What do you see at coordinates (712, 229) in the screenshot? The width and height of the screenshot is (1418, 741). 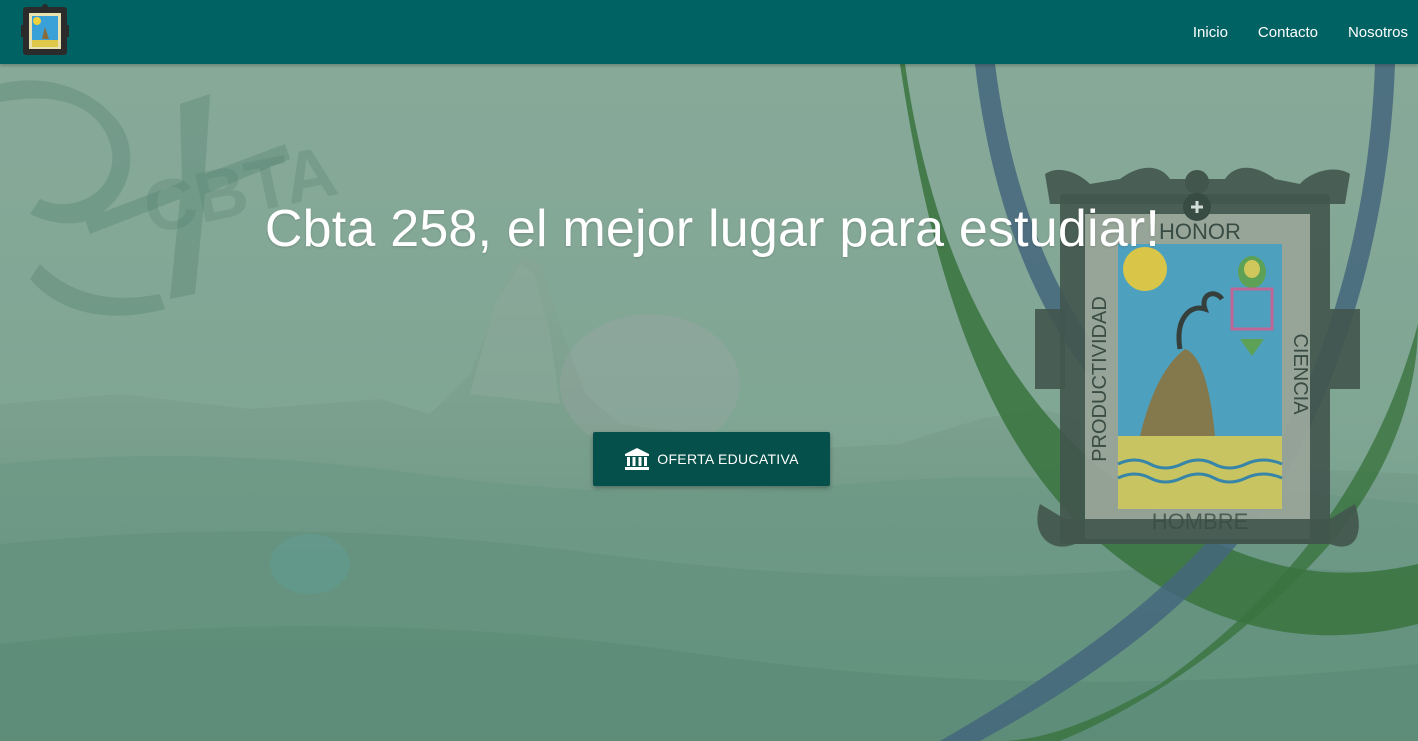 I see `hero-title: Cbta 258, el mejor lugar para estudiar!` at bounding box center [712, 229].